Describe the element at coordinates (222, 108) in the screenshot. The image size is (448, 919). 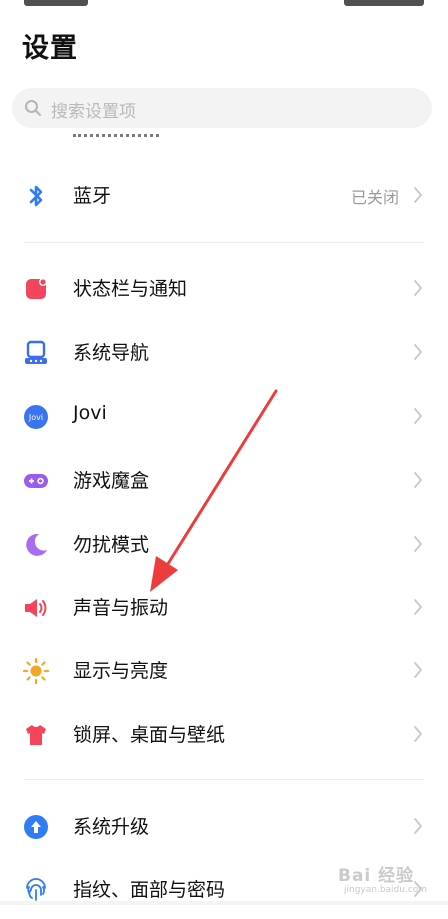
I see `search-bar: 搜索设置项` at that location.